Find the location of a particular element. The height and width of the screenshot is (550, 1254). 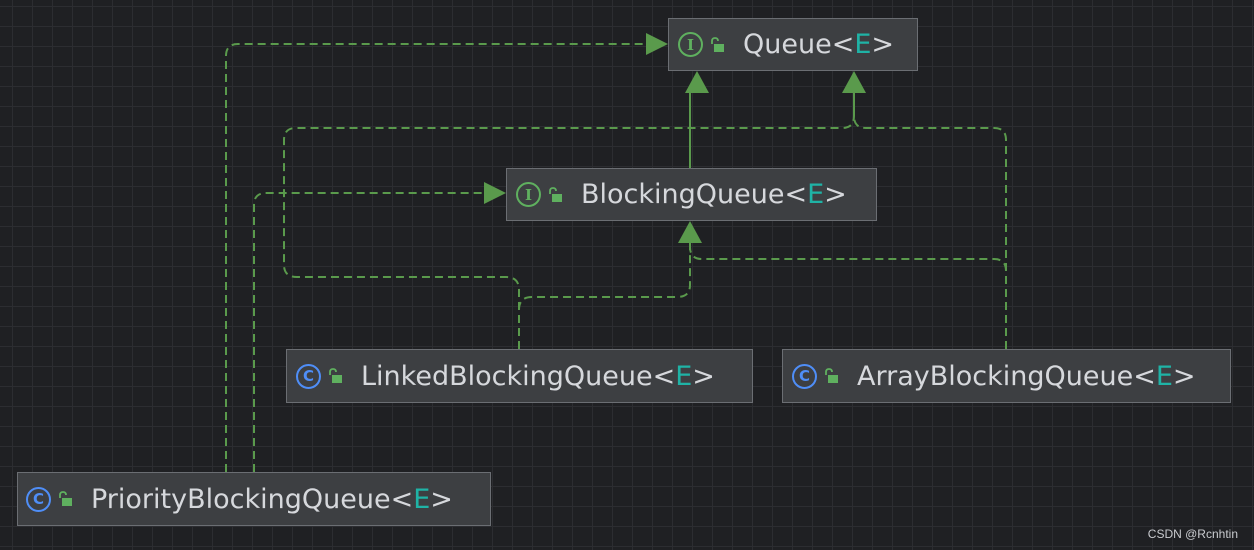

edge-linked-to-blockingqueue is located at coordinates (604, 295).